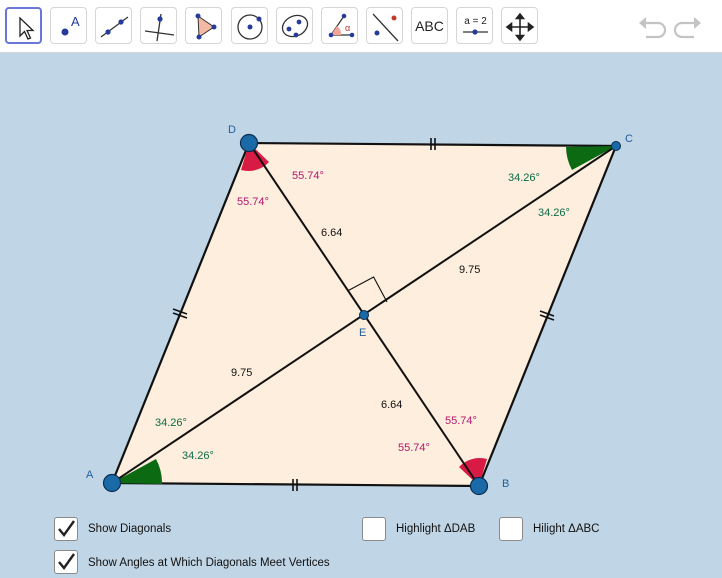 This screenshot has height=578, width=722. I want to click on point-e, so click(364, 315).